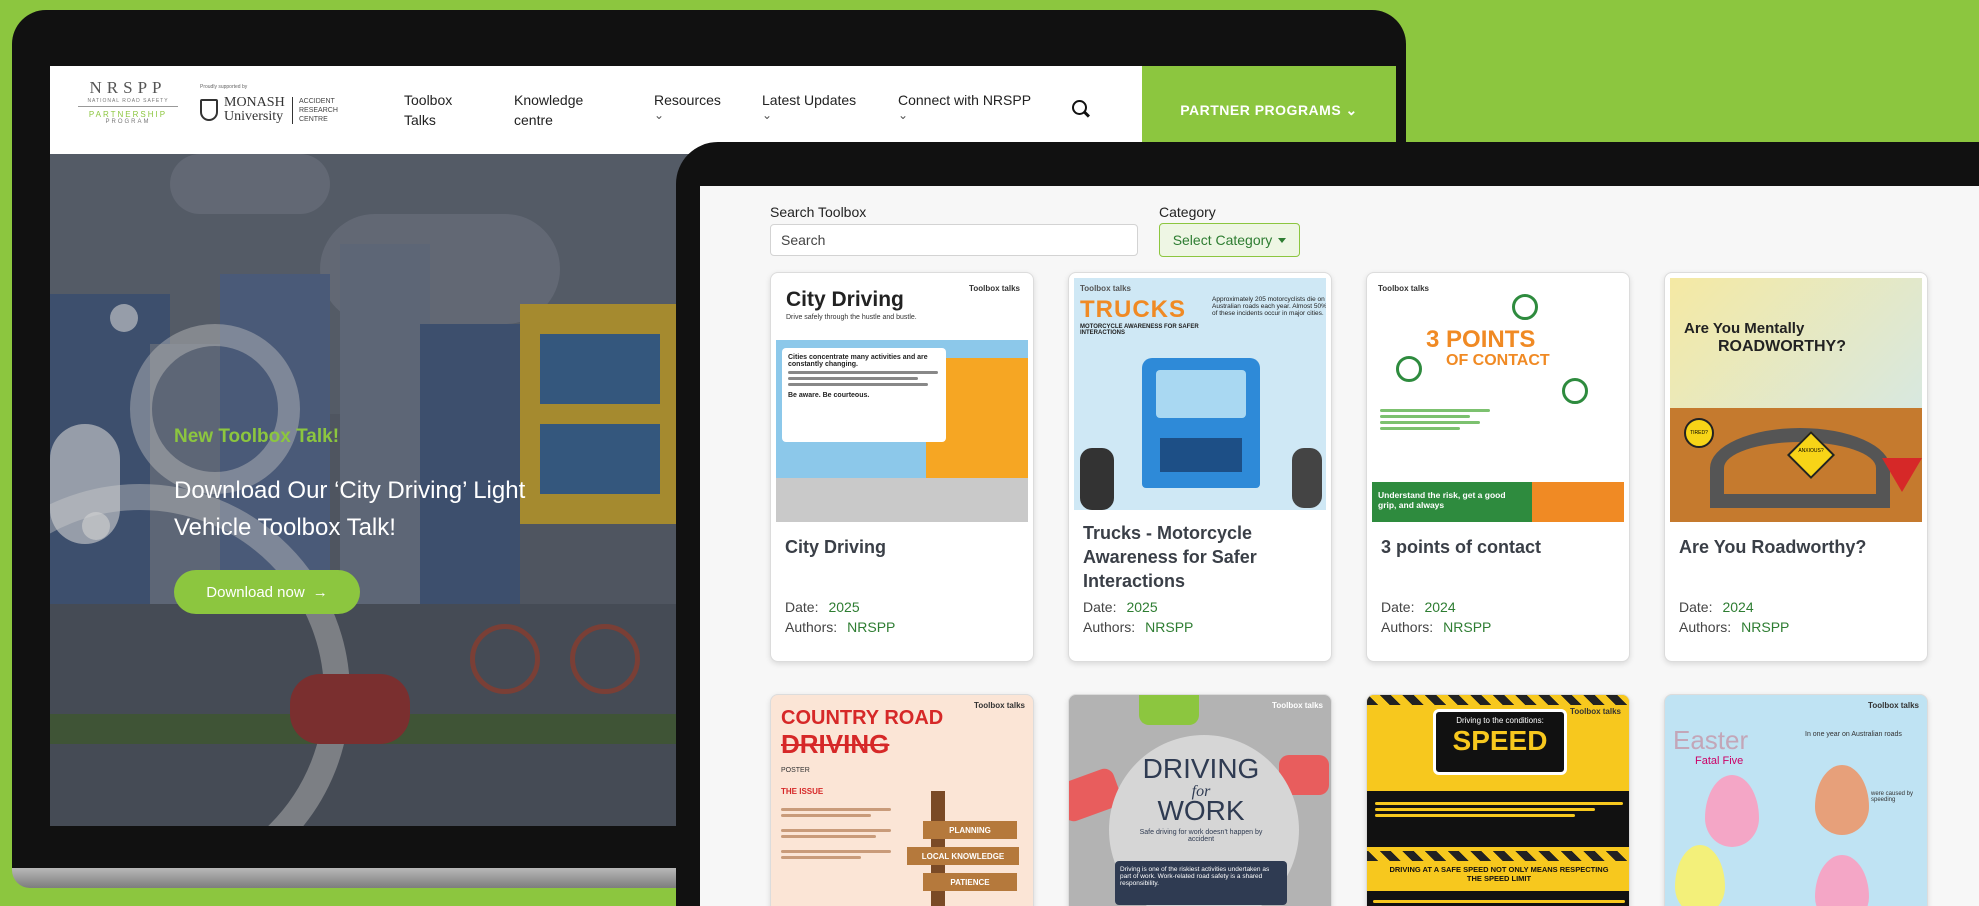  What do you see at coordinates (963, 856) in the screenshot?
I see `sign-local-knowledge: LOCAL KNOWLEDGE` at bounding box center [963, 856].